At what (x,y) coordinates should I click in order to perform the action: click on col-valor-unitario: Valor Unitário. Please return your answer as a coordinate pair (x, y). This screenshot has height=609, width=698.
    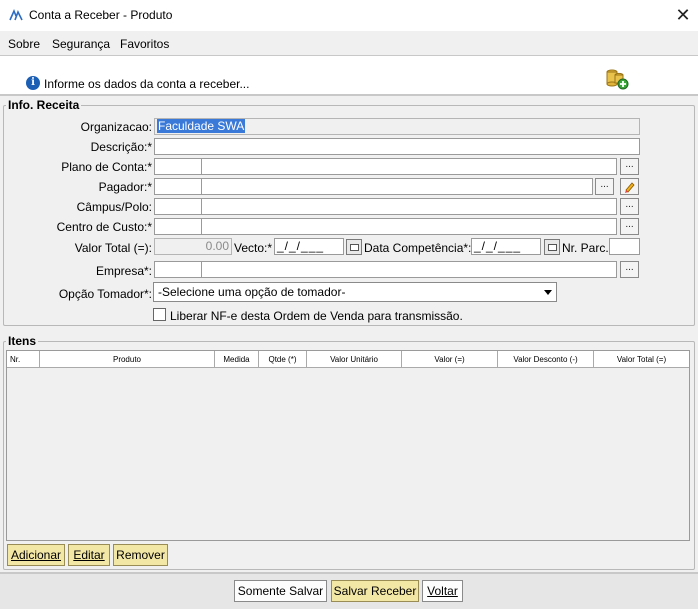
    Looking at the image, I should click on (354, 359).